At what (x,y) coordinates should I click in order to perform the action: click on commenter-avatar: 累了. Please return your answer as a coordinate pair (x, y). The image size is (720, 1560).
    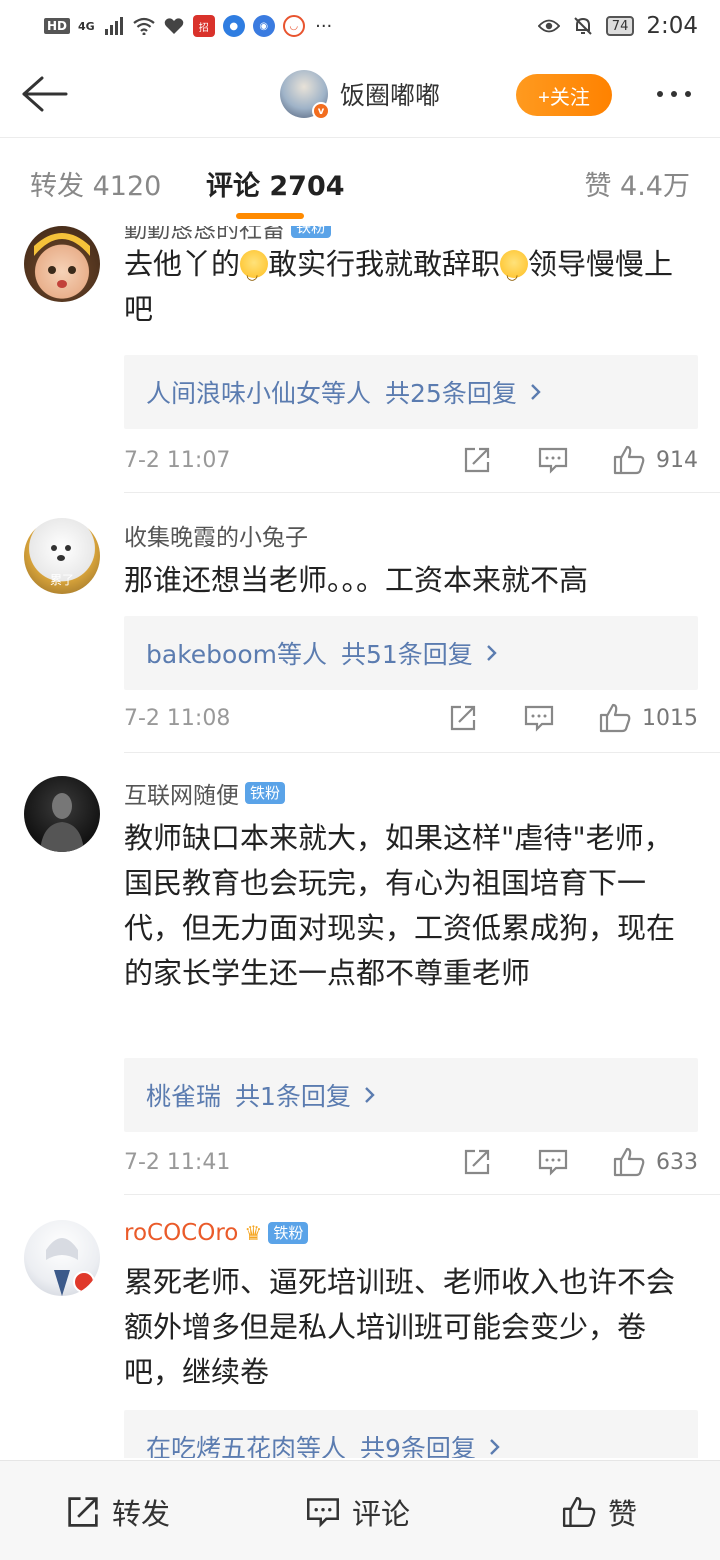
    Looking at the image, I should click on (62, 556).